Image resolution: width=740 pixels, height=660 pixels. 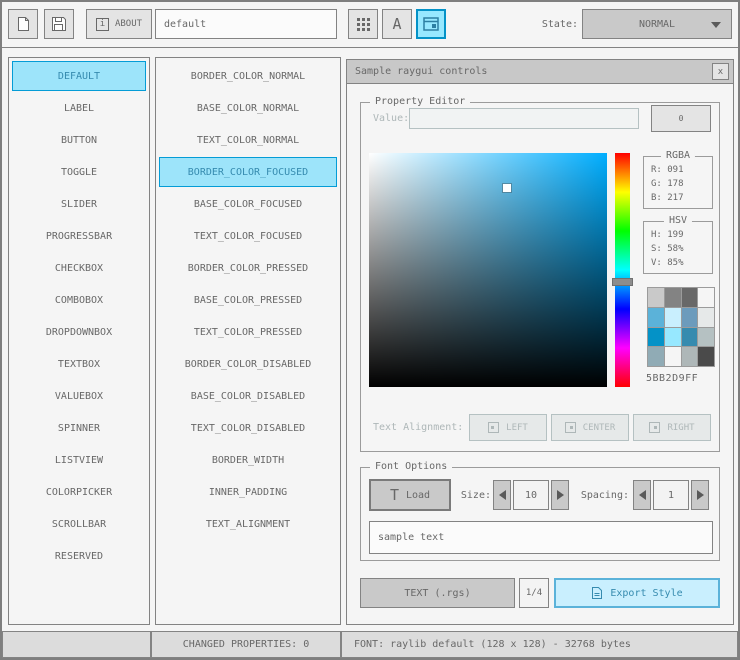 I want to click on align-center-button: CENTER, so click(x=590, y=427).